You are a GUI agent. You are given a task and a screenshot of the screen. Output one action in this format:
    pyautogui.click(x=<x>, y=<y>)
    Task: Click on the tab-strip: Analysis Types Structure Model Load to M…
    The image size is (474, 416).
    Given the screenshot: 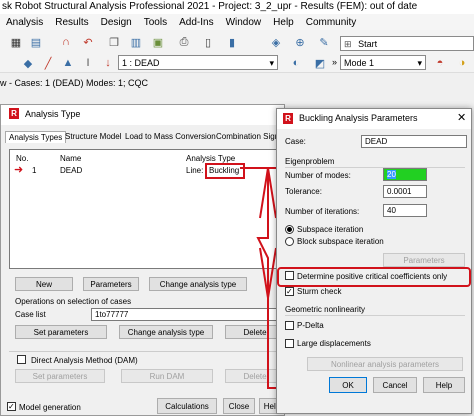 What is the action you would take?
    pyautogui.click(x=144, y=138)
    